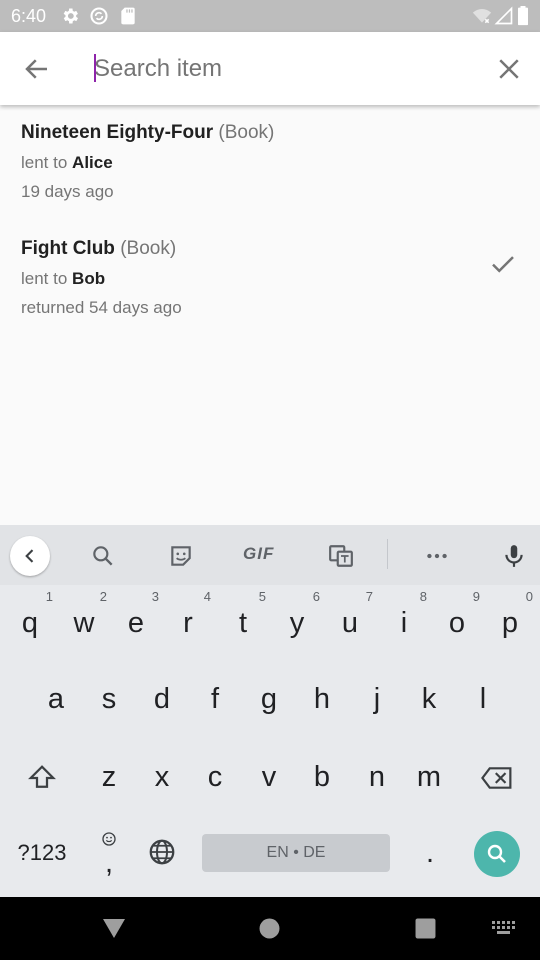  What do you see at coordinates (404, 621) in the screenshot?
I see `key-i: i8` at bounding box center [404, 621].